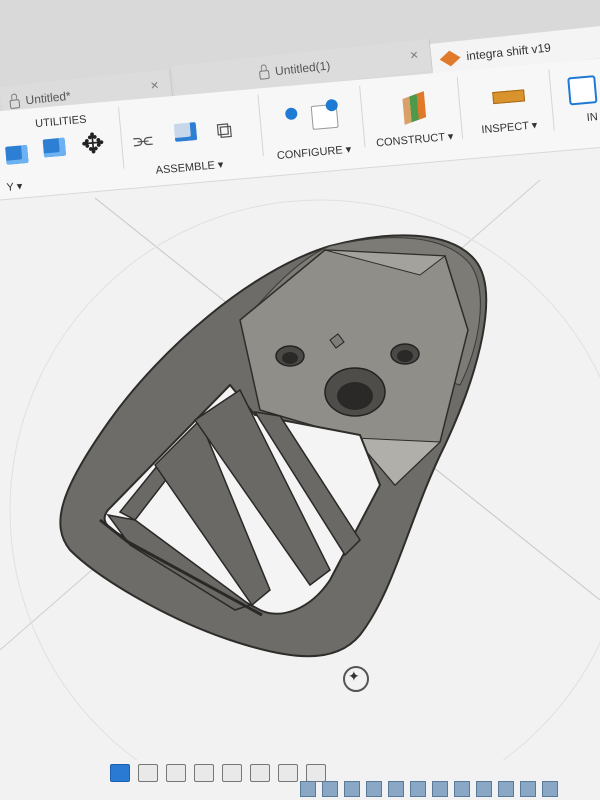 This screenshot has width=600, height=800. Describe the element at coordinates (148, 773) in the screenshot. I see `look-at-icon` at that location.